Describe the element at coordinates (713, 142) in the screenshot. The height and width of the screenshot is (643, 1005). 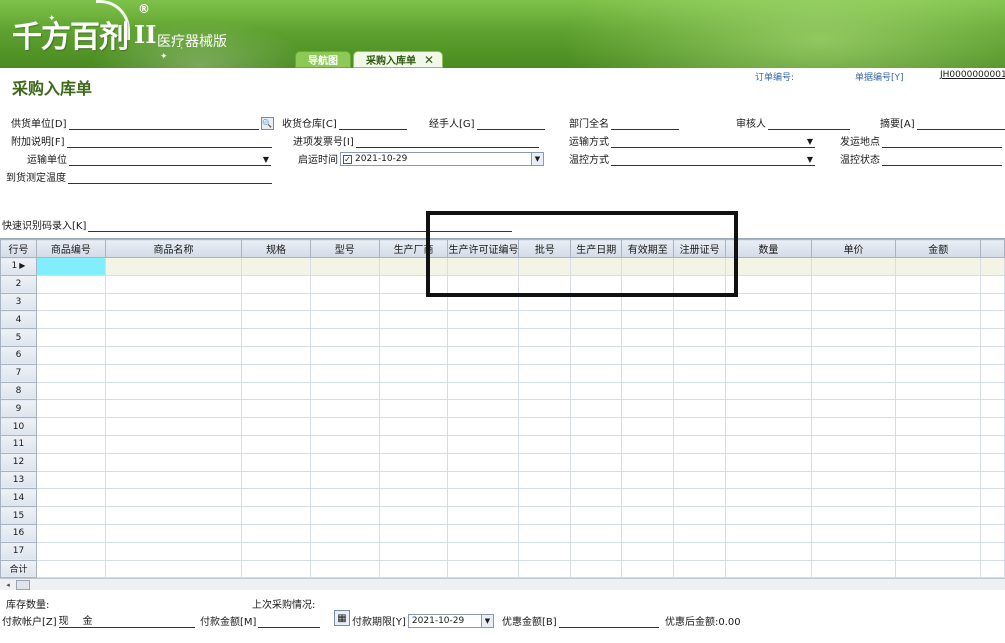
I see `transport-mode-select: ▼` at that location.